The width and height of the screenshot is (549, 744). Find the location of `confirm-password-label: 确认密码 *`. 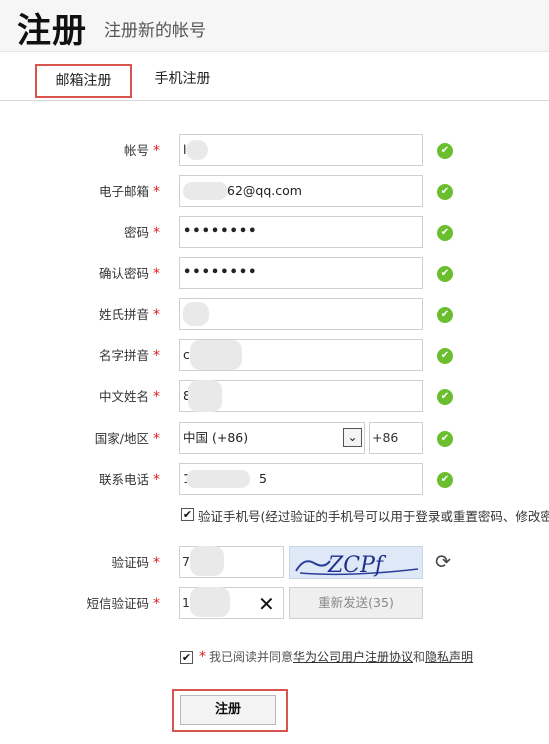

confirm-password-label: 确认密码 * is located at coordinates (129, 274).